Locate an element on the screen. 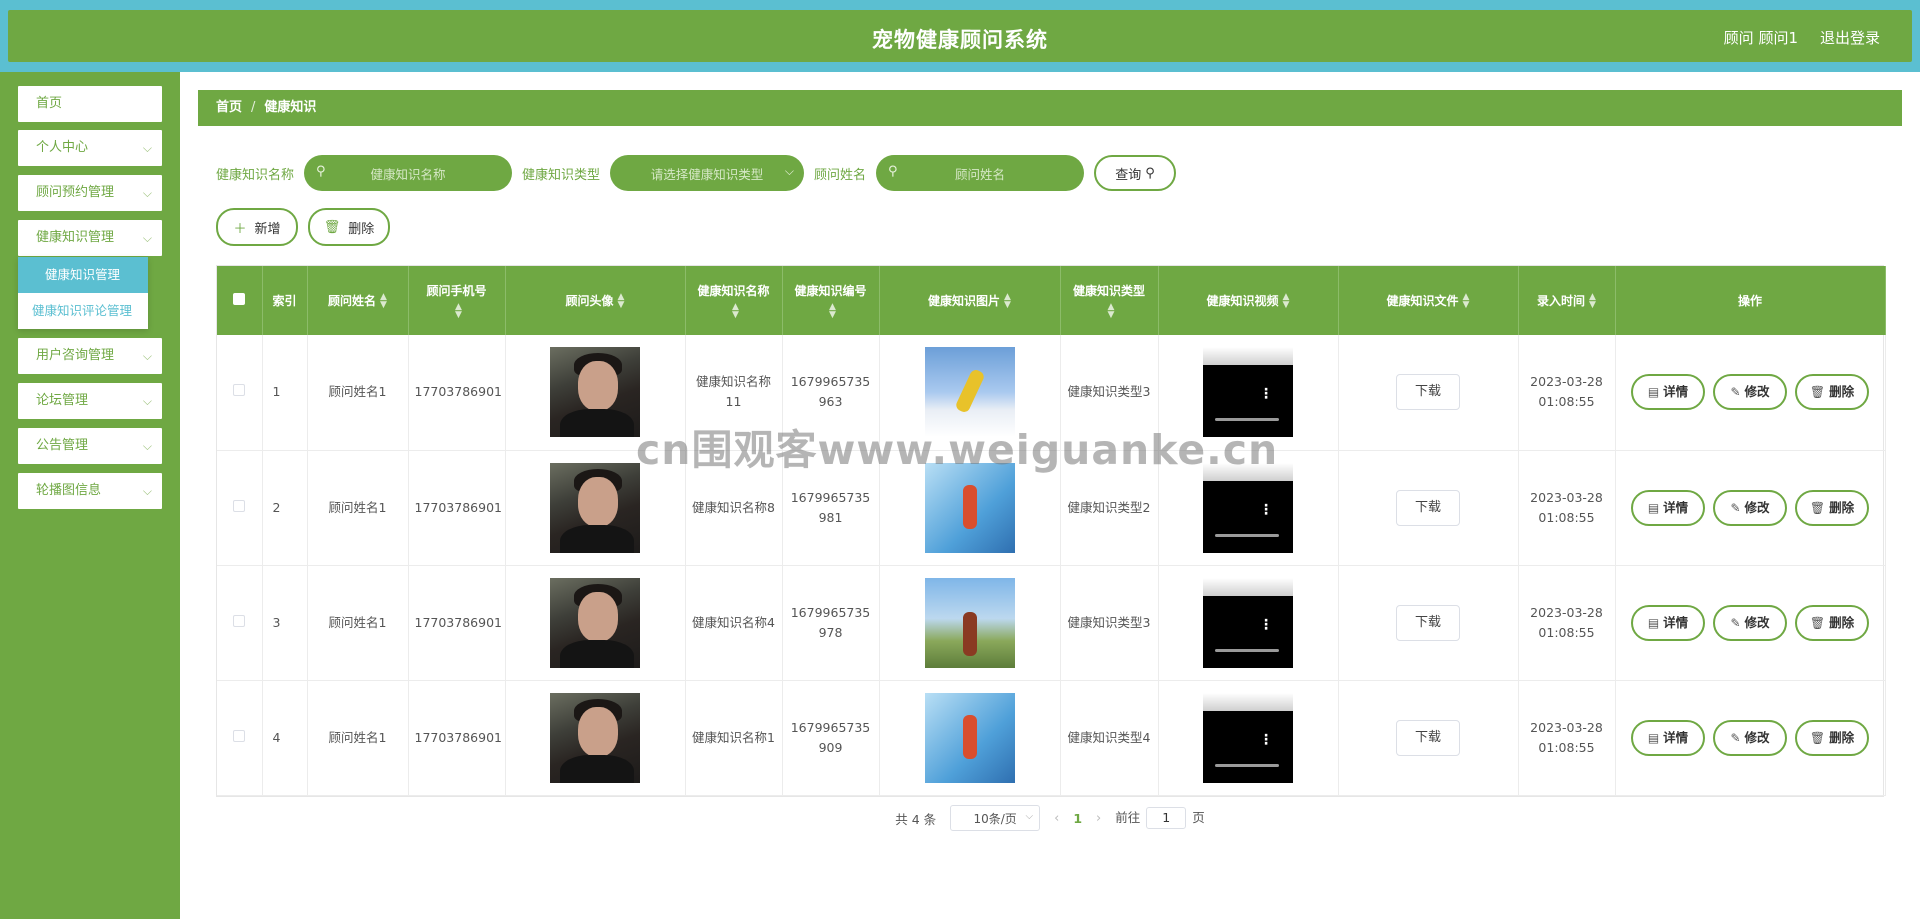 The width and height of the screenshot is (1920, 919). sidebar-item-label: 用户咨询管理 is located at coordinates (75, 355).